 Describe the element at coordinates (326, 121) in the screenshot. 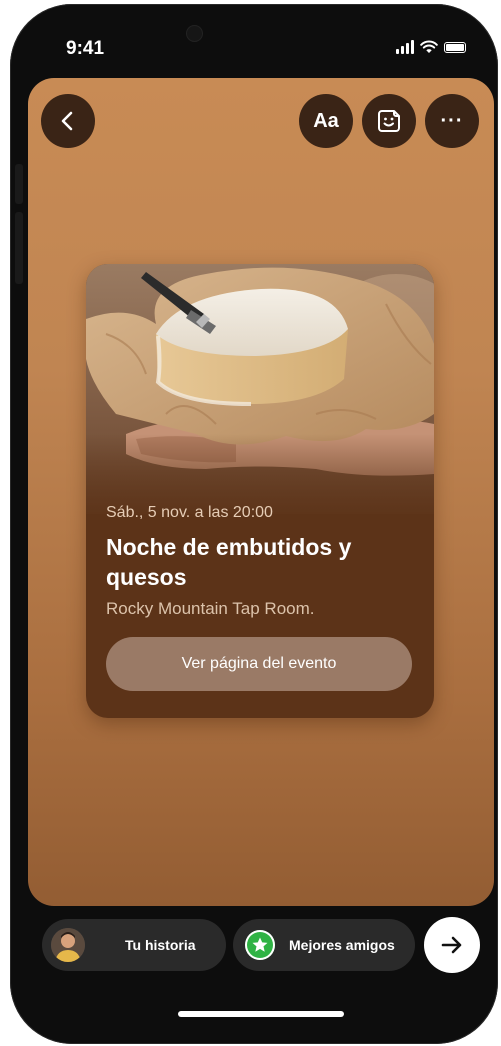

I see `text-tool-button: Aa` at that location.